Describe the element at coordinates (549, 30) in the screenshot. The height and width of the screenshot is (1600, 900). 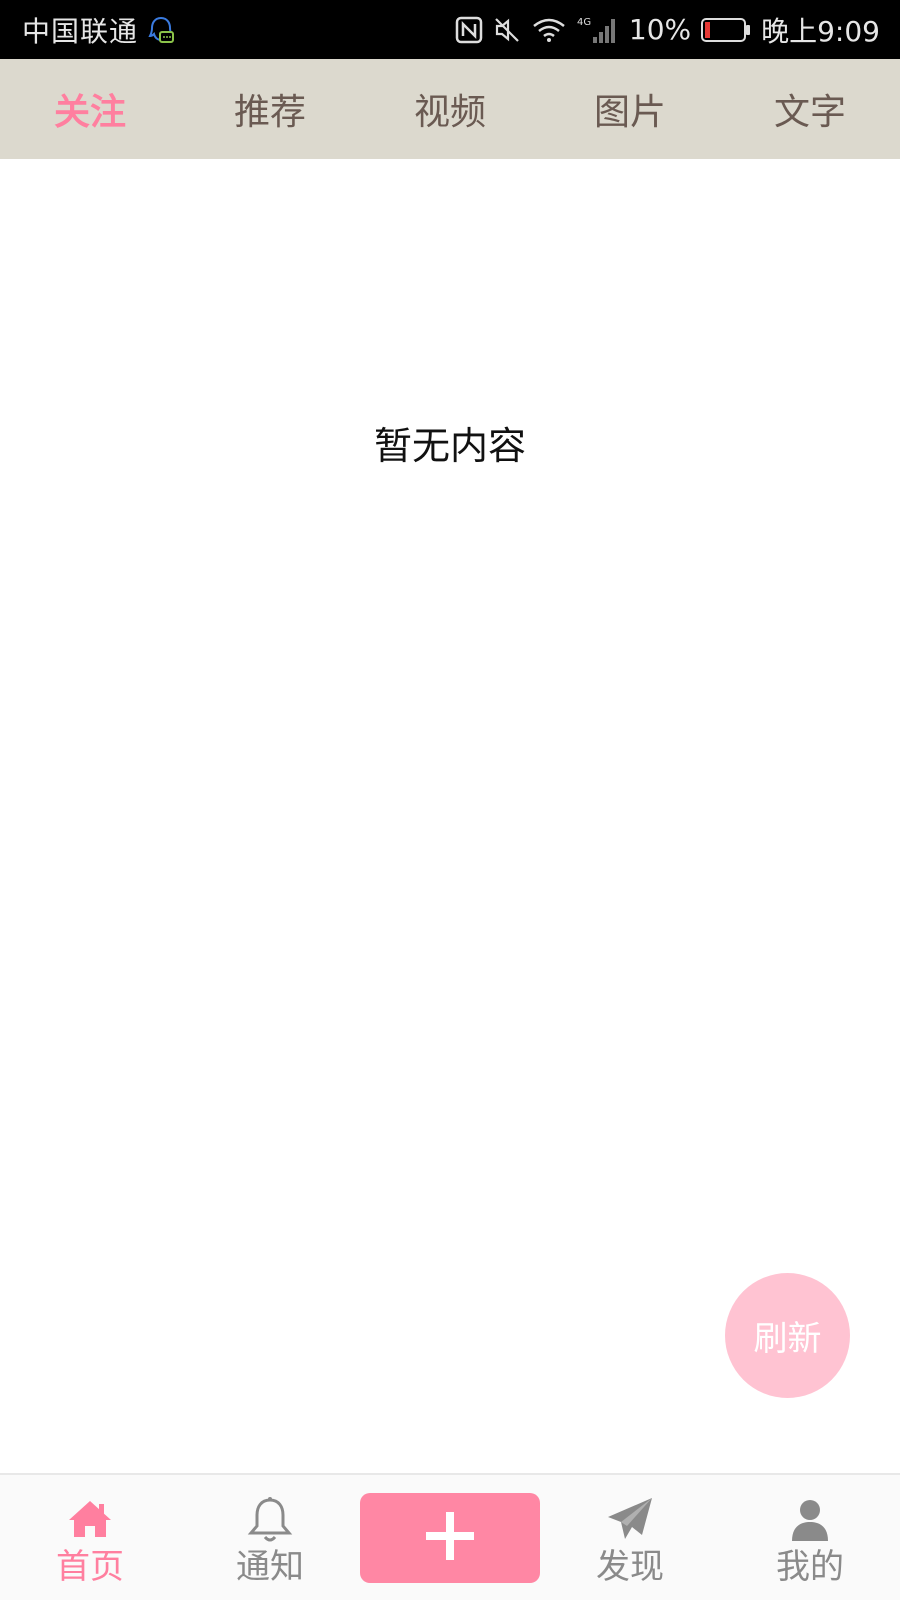
I see `wifi-icon` at that location.